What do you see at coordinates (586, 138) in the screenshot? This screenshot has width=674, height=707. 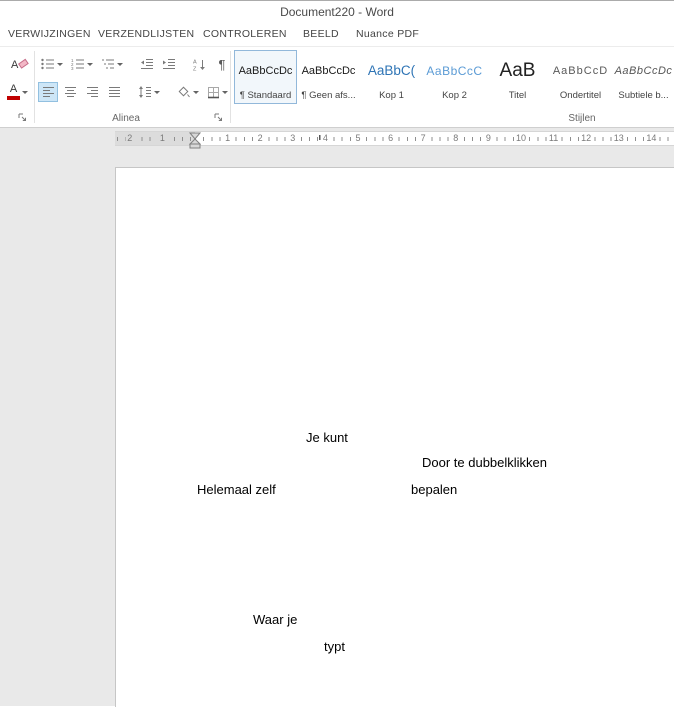 I see `ruler-number: 12` at bounding box center [586, 138].